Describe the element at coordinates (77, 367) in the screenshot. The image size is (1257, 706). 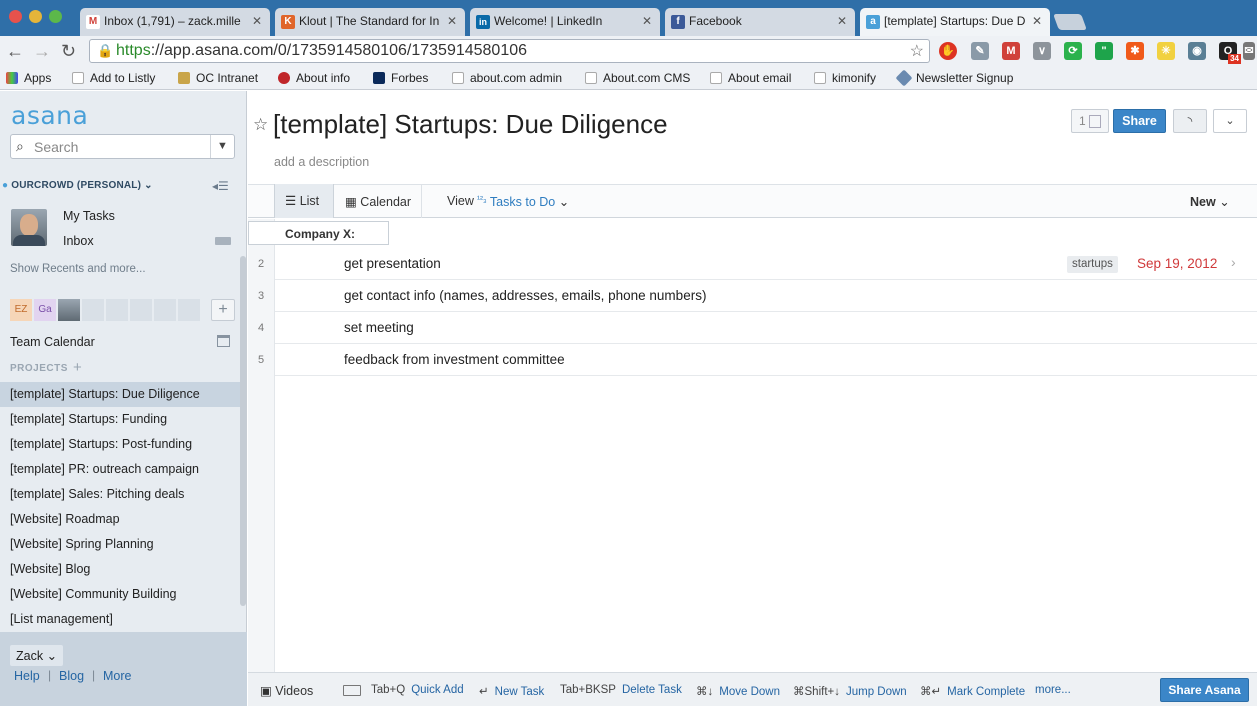
I see `add-project-icon: +` at that location.